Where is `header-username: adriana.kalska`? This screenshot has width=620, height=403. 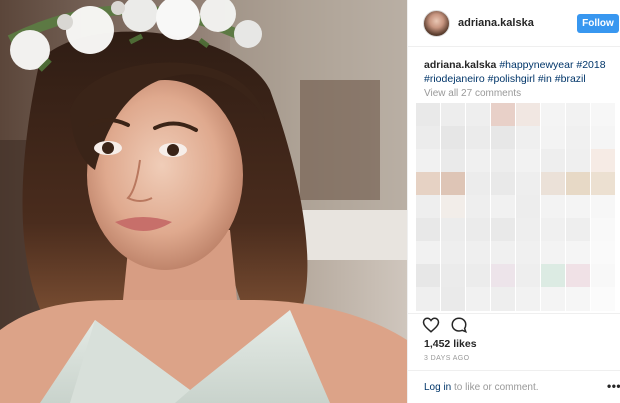
header-username: adriana.kalska is located at coordinates (496, 23).